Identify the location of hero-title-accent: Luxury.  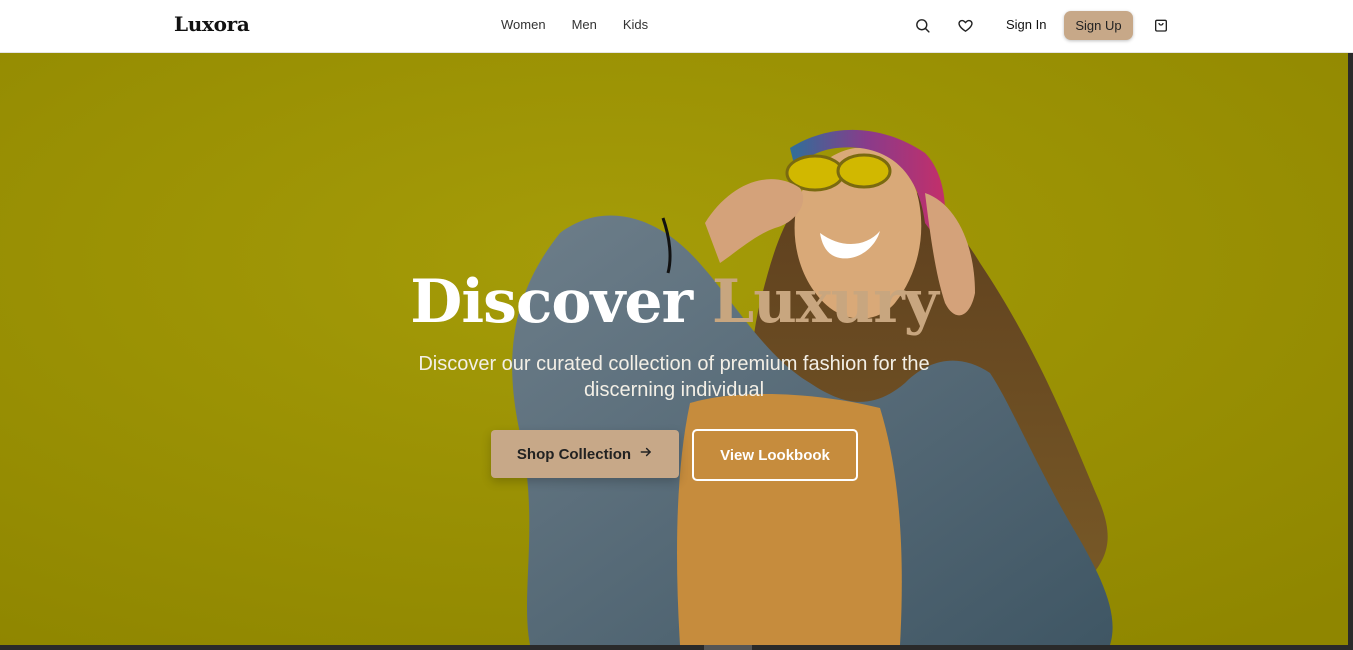
(825, 302).